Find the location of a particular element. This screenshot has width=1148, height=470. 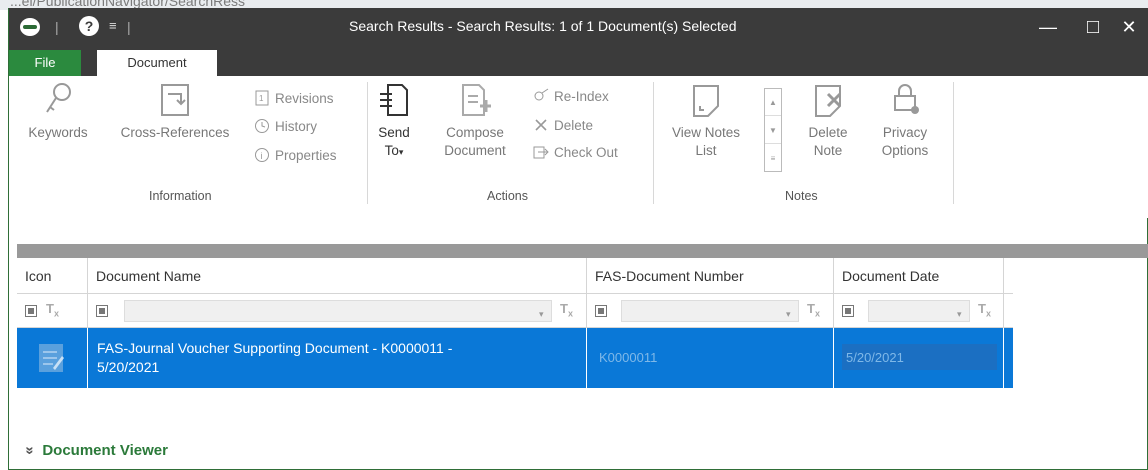

delete-button: Delete is located at coordinates (563, 126).